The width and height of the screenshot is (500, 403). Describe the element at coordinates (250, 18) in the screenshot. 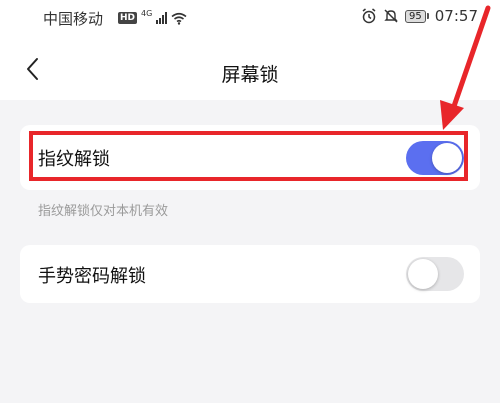

I see `status-bar: 中国移动 HD 4G 95 07:57` at that location.